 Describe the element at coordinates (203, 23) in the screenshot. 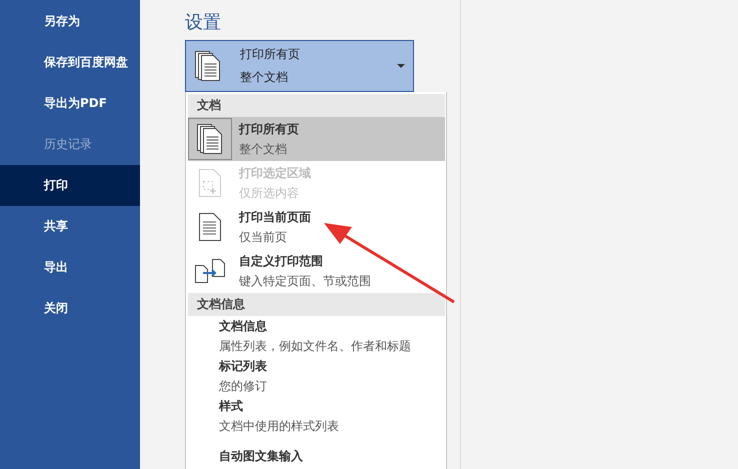

I see `section-heading: 设置` at that location.